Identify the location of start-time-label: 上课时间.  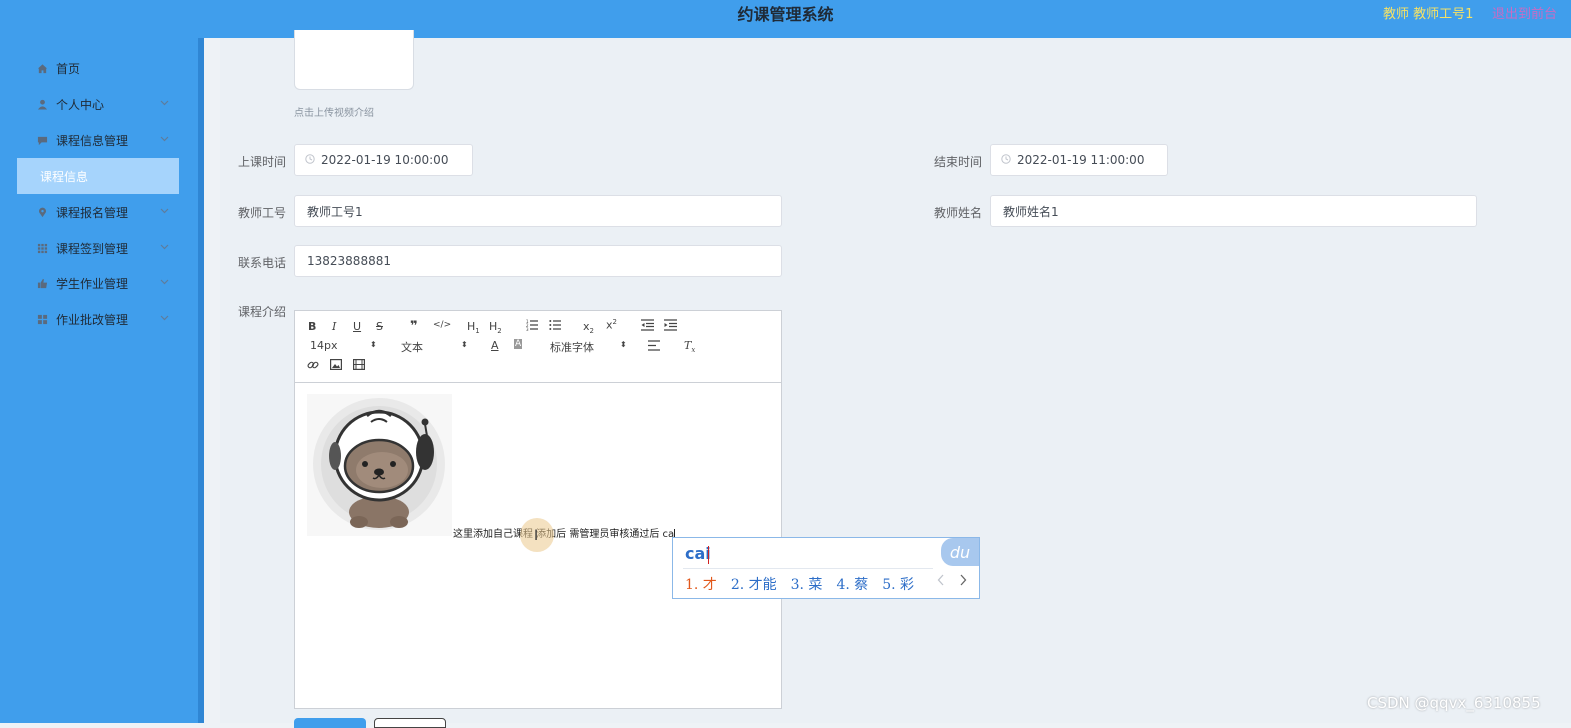
(262, 162).